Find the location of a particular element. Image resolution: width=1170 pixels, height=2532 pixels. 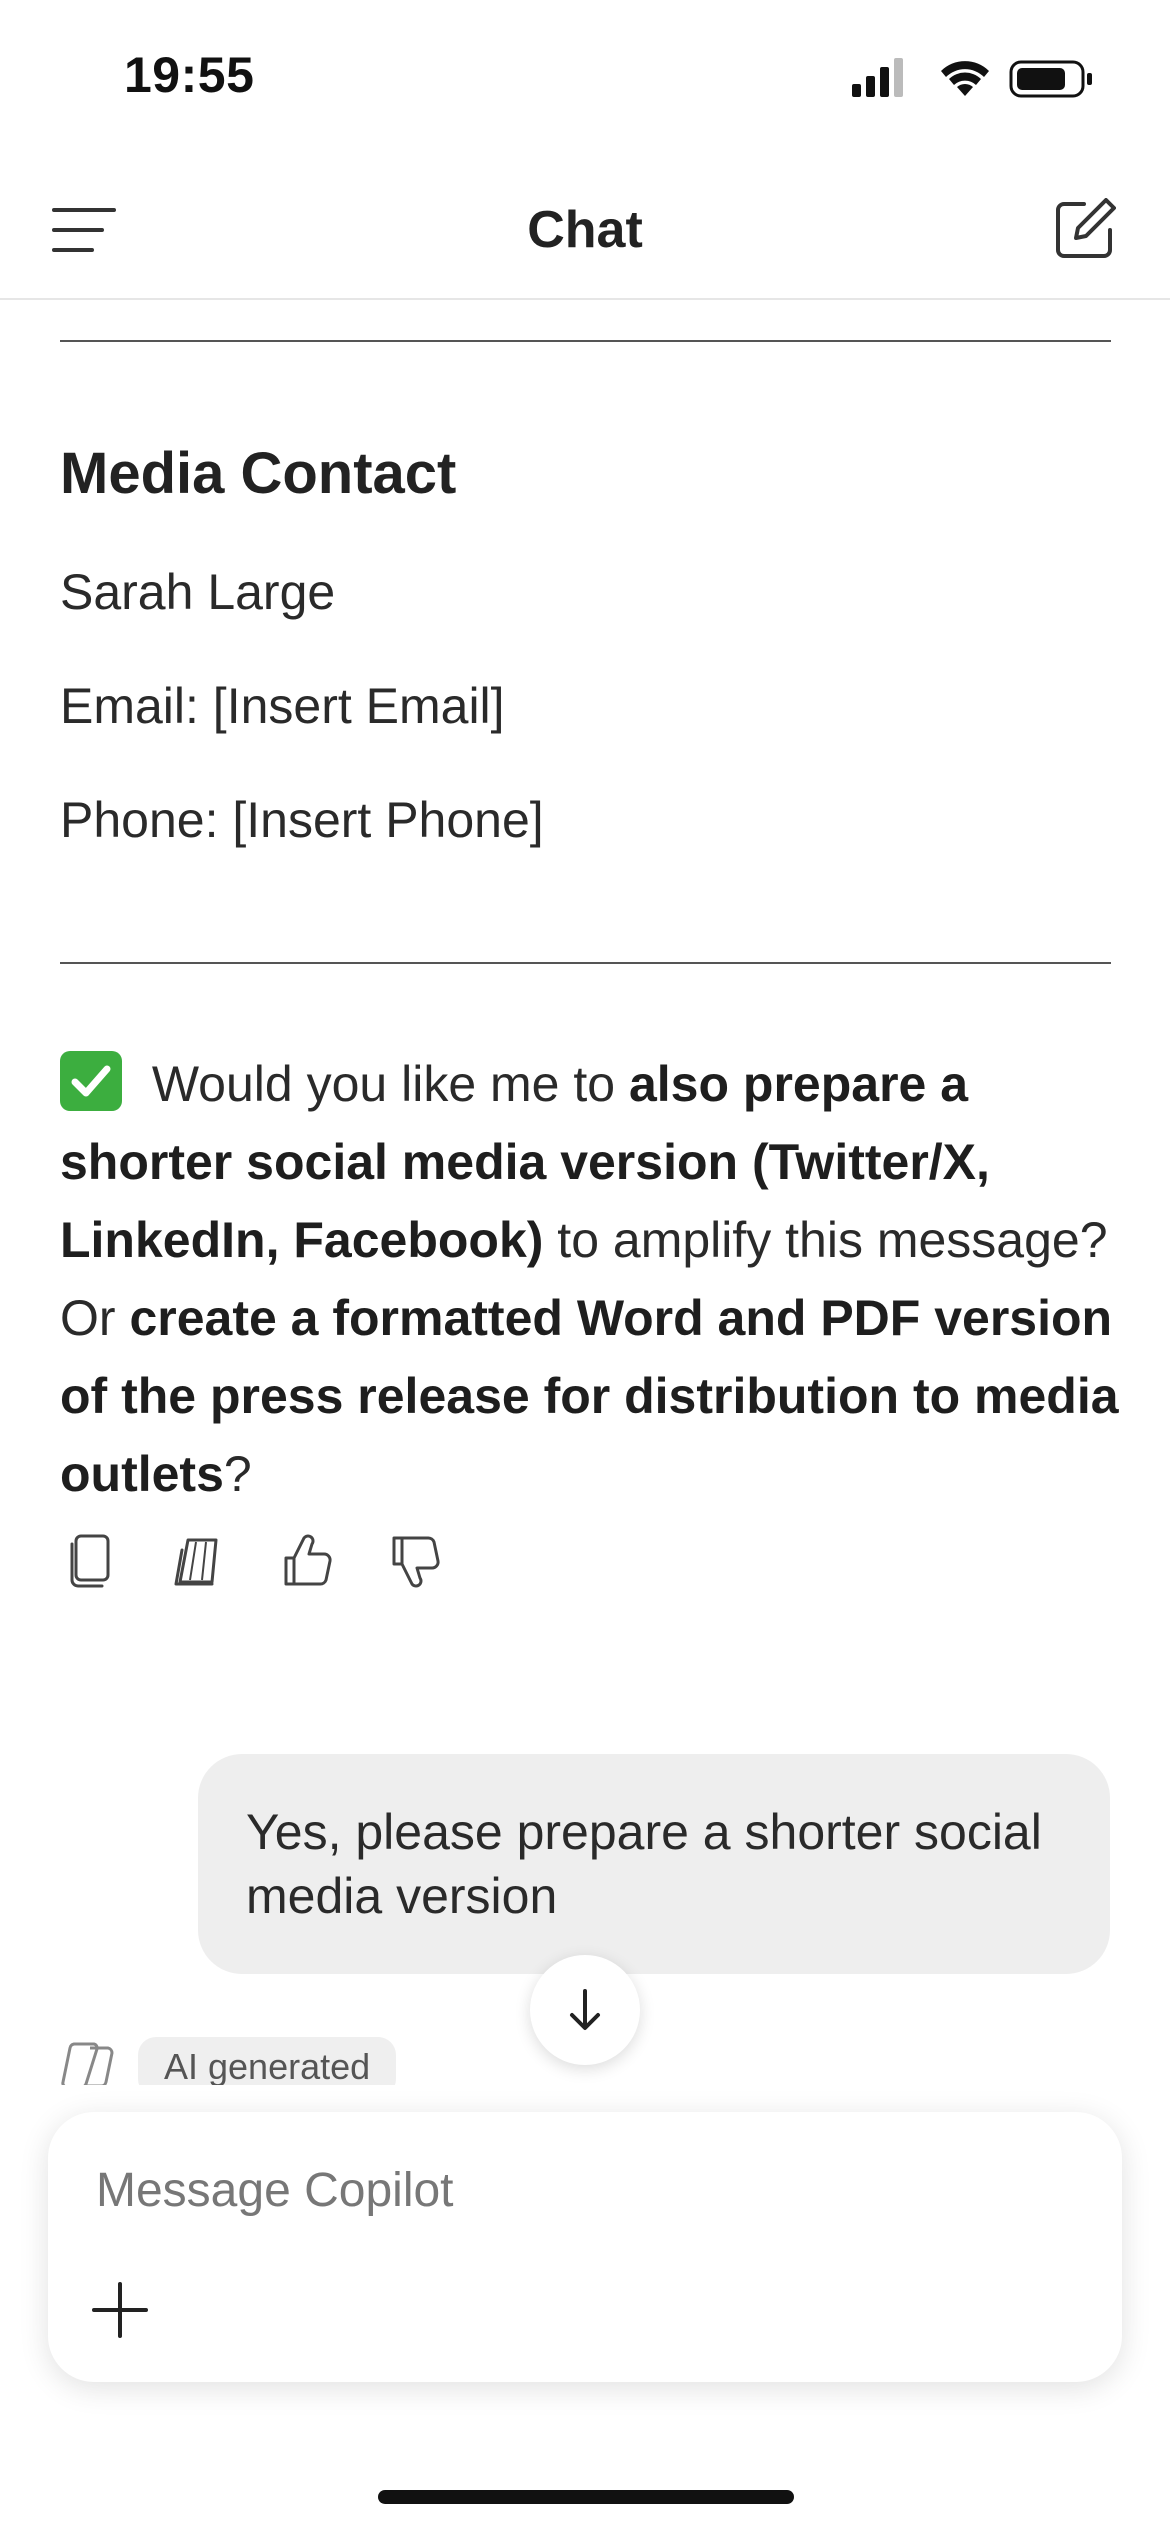

message-text: ? is located at coordinates (237, 1474).